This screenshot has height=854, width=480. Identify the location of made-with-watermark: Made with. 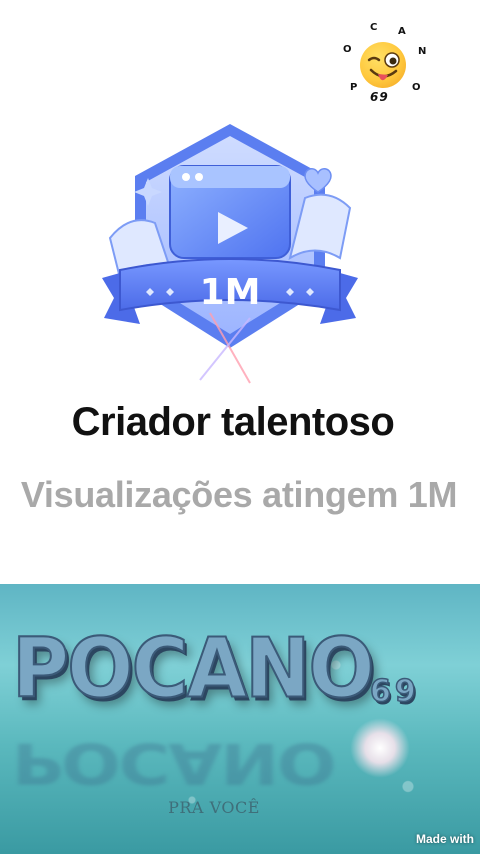
(444, 839).